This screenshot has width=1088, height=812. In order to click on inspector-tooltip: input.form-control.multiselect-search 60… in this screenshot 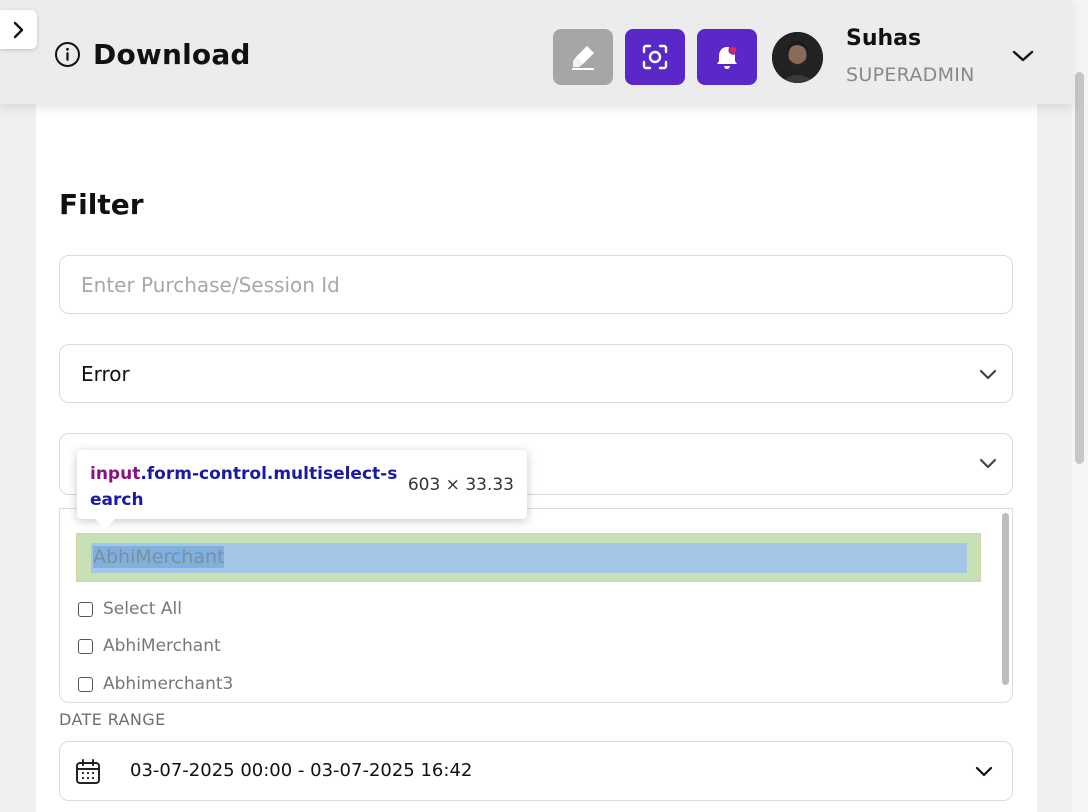, I will do `click(302, 489)`.